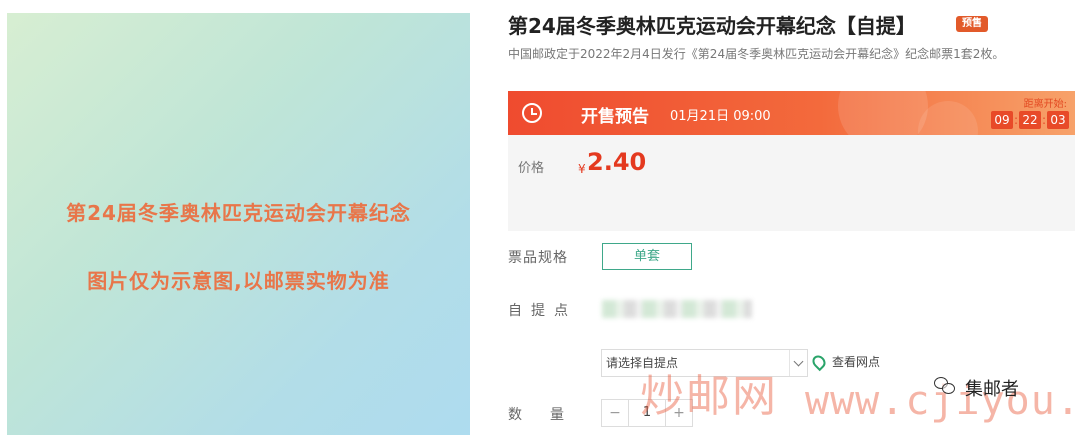 This screenshot has height=435, width=1080. Describe the element at coordinates (709, 396) in the screenshot. I see `watermark-site-name: 炒邮网` at that location.